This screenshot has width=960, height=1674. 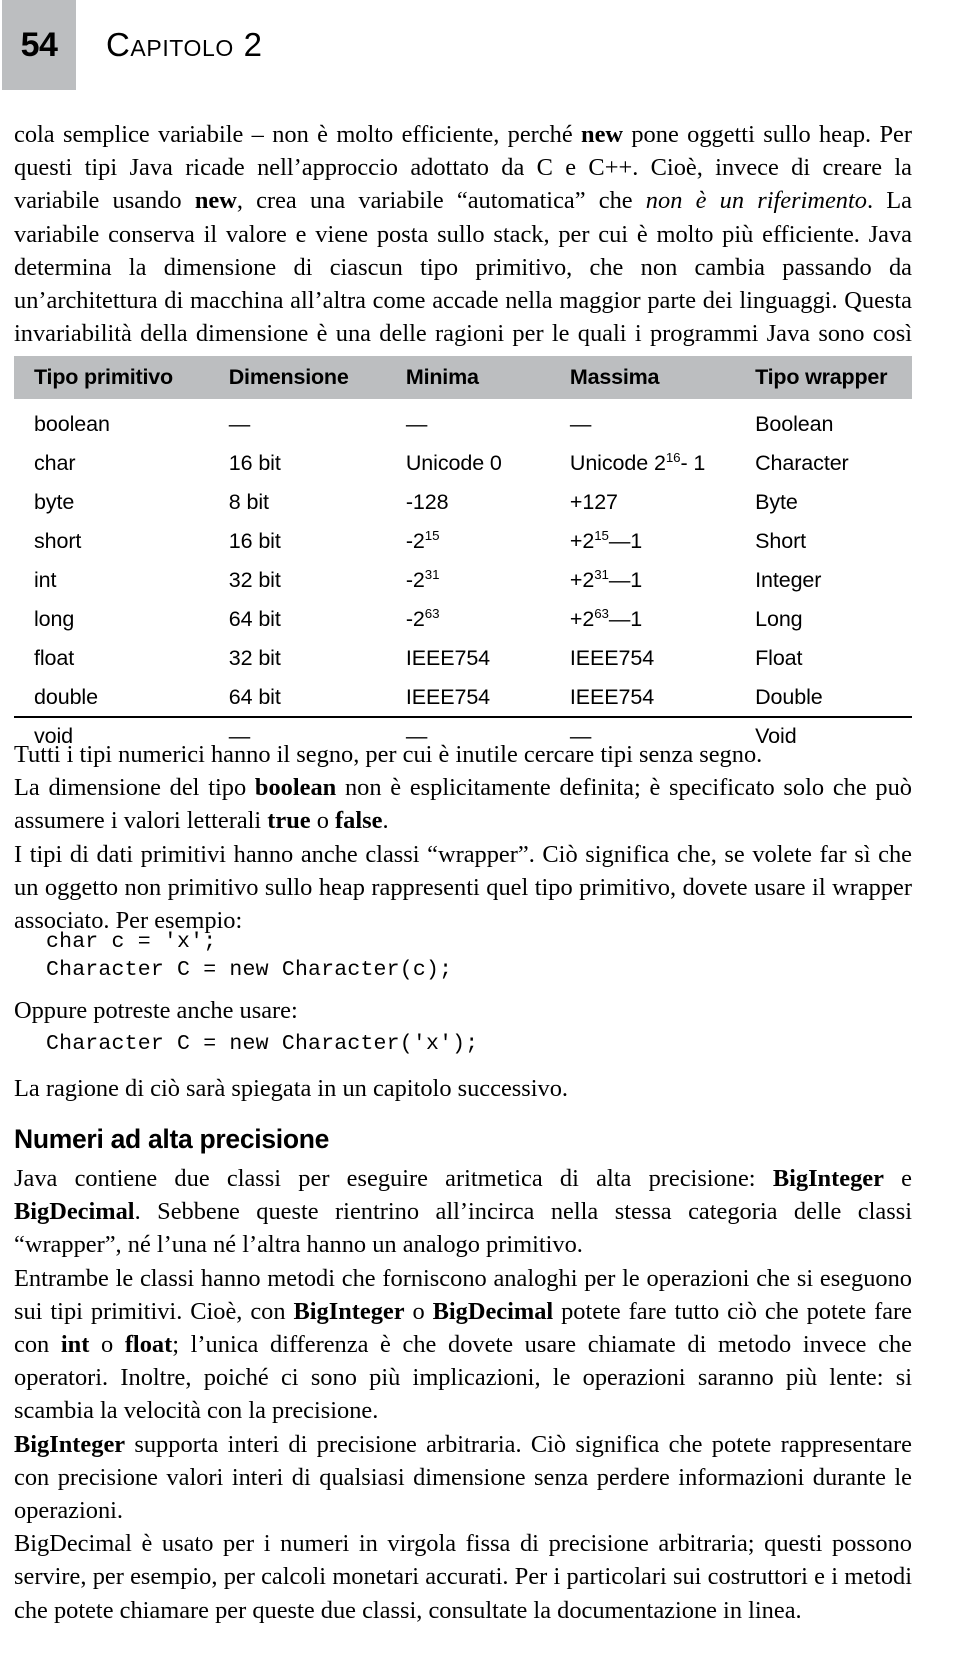 I want to click on table-row: short 16 bit -215 +215—1 Short, so click(x=463, y=541).